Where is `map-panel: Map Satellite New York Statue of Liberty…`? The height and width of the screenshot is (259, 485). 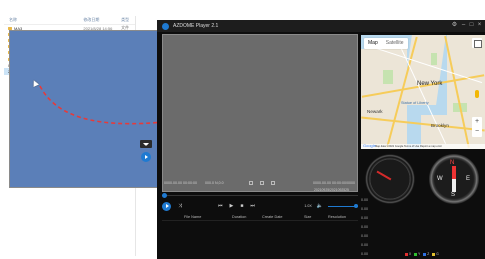
map-panel: Map Satellite New York Statue of Liberty… is located at coordinates (423, 92).